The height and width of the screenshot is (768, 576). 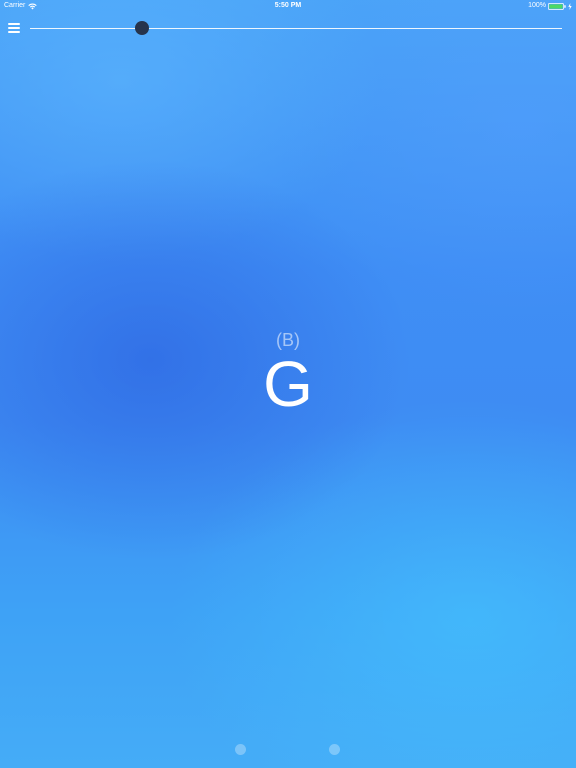 I want to click on slider-track, so click(x=296, y=28).